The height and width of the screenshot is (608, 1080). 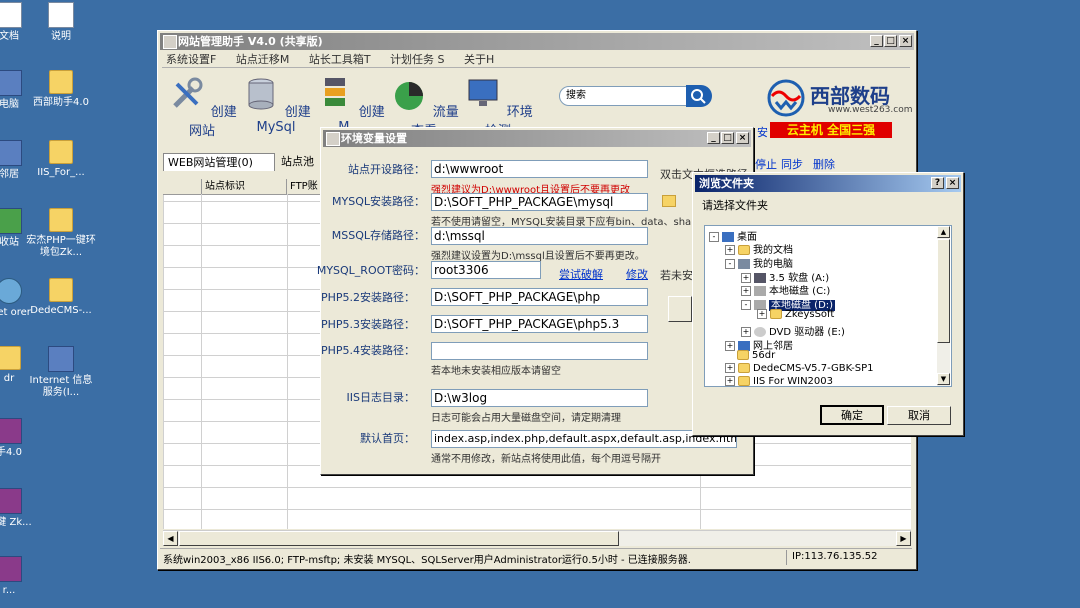 I want to click on folder-browse-icon, so click(x=669, y=201).